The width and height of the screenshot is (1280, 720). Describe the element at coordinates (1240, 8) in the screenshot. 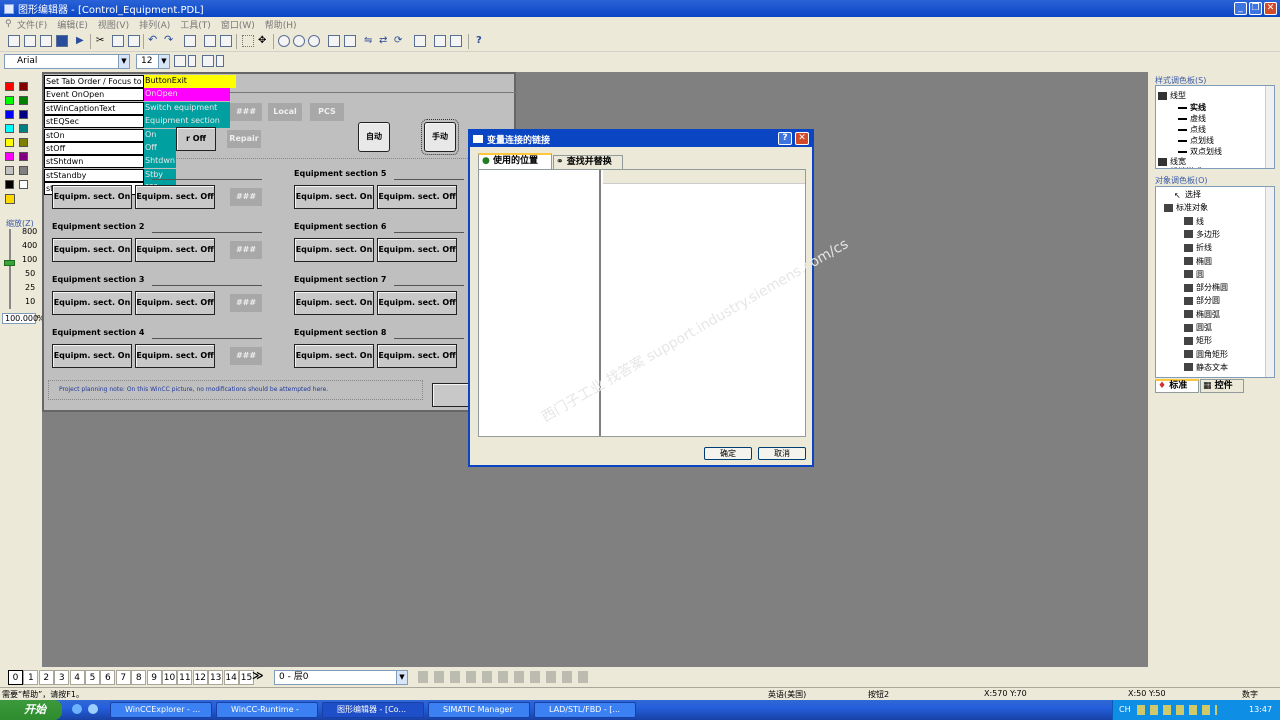

I see `minimize-button: _` at that location.